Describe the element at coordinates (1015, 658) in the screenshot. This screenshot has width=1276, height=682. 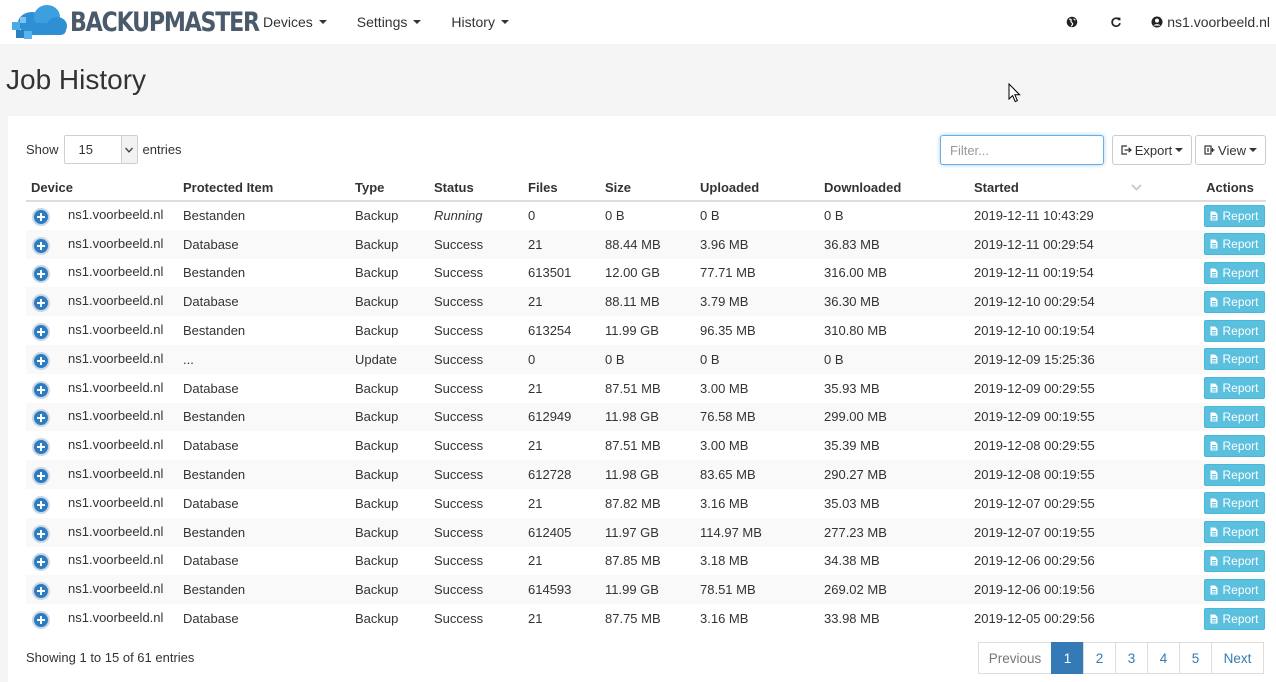
I see `pagination-previous: Previous` at that location.